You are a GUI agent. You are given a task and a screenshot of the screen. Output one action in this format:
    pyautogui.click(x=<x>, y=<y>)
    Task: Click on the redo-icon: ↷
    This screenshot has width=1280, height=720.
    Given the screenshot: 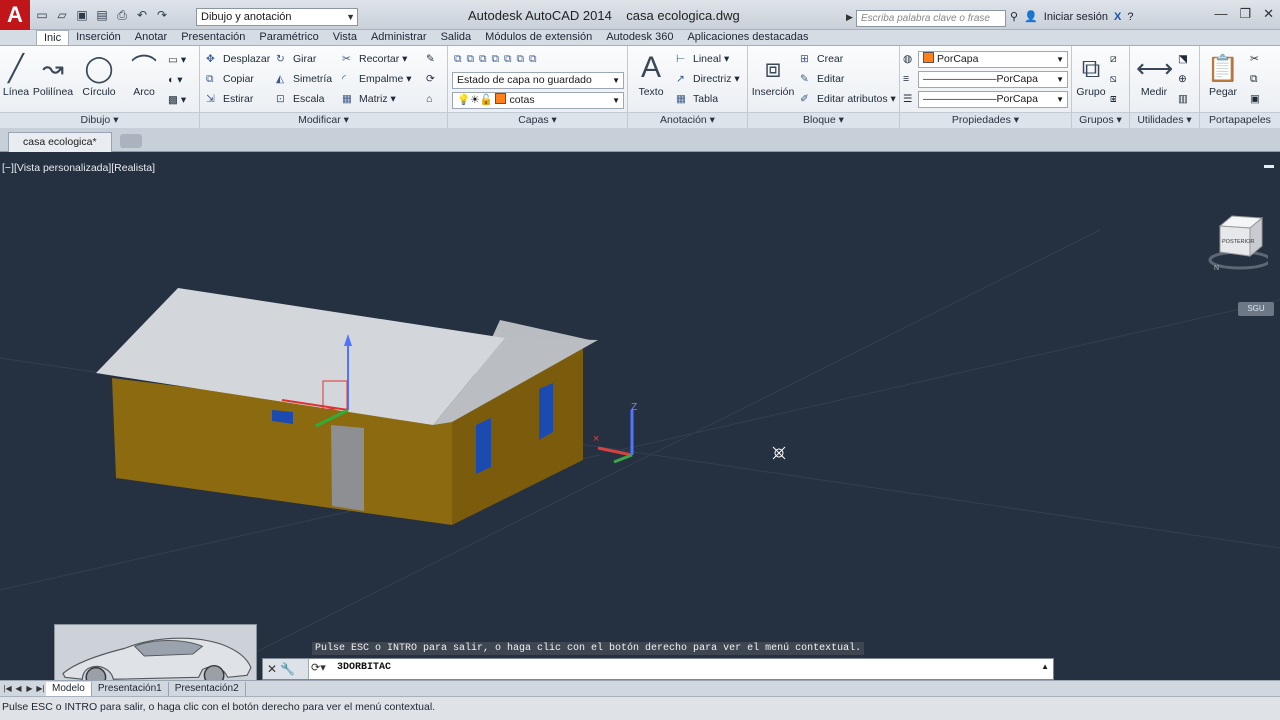 What is the action you would take?
    pyautogui.click(x=162, y=15)
    